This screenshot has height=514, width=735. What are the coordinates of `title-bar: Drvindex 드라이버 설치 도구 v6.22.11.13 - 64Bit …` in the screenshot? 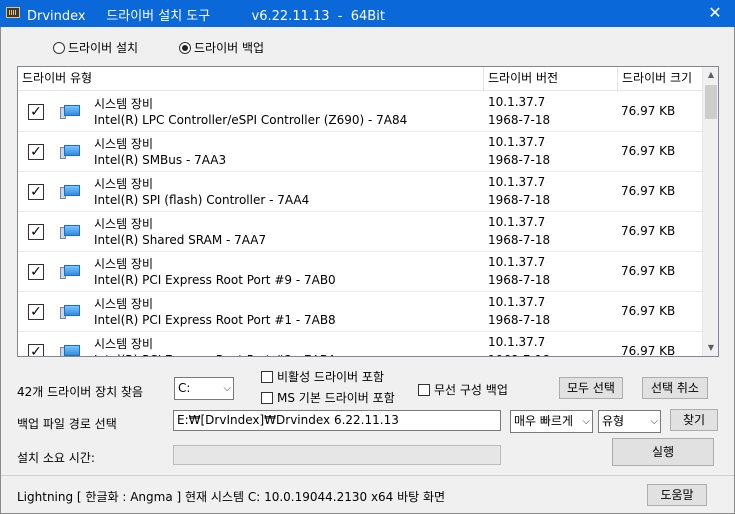 It's located at (367, 13).